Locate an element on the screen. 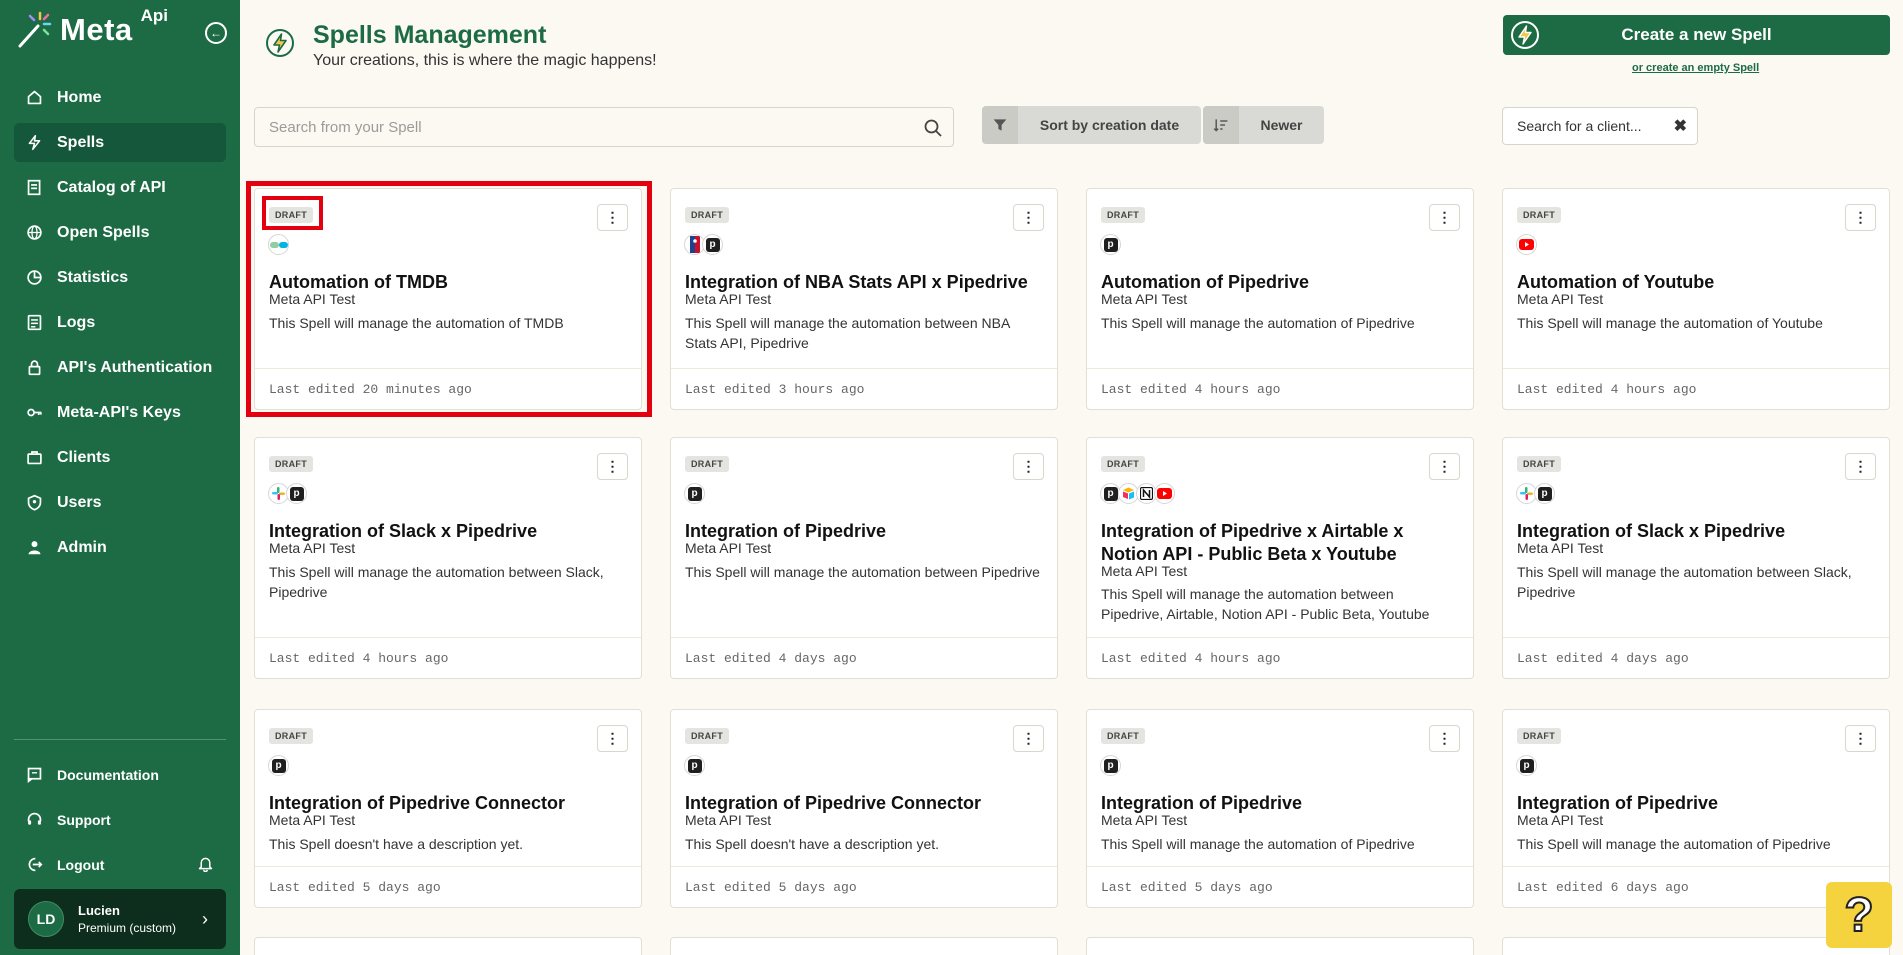 This screenshot has width=1903, height=955. collapse-sidebar-button: ← is located at coordinates (216, 33).